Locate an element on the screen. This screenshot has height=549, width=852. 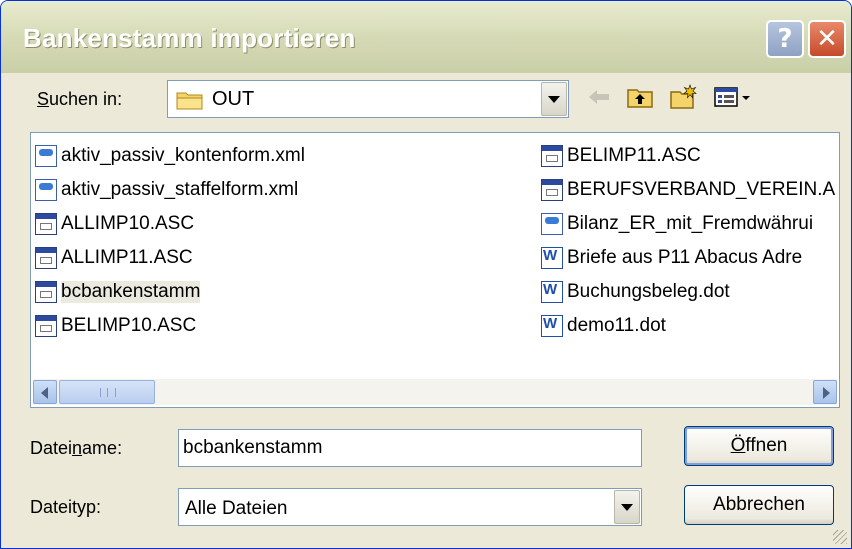
file-item: BELIMP10.ASC is located at coordinates (115, 326).